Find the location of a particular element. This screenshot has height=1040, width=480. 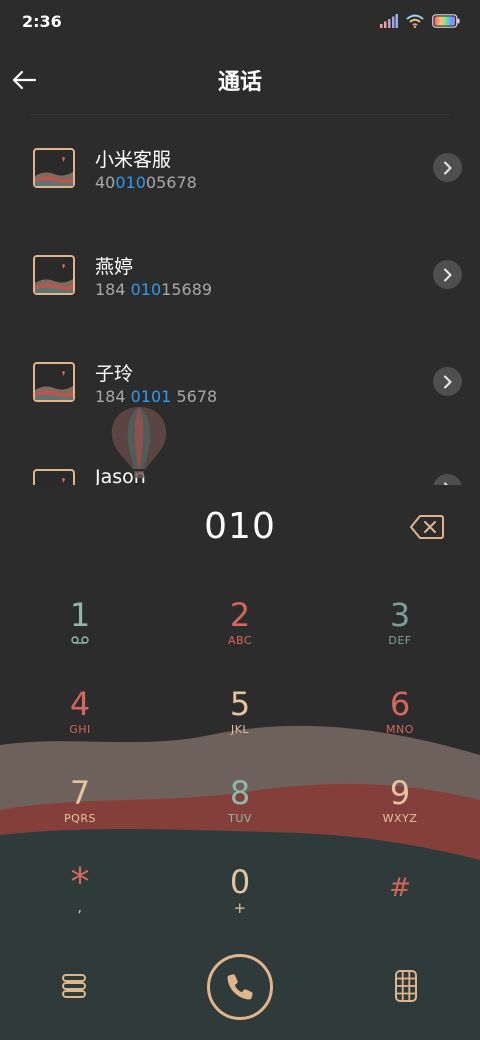

key-digit: 3 is located at coordinates (400, 615).